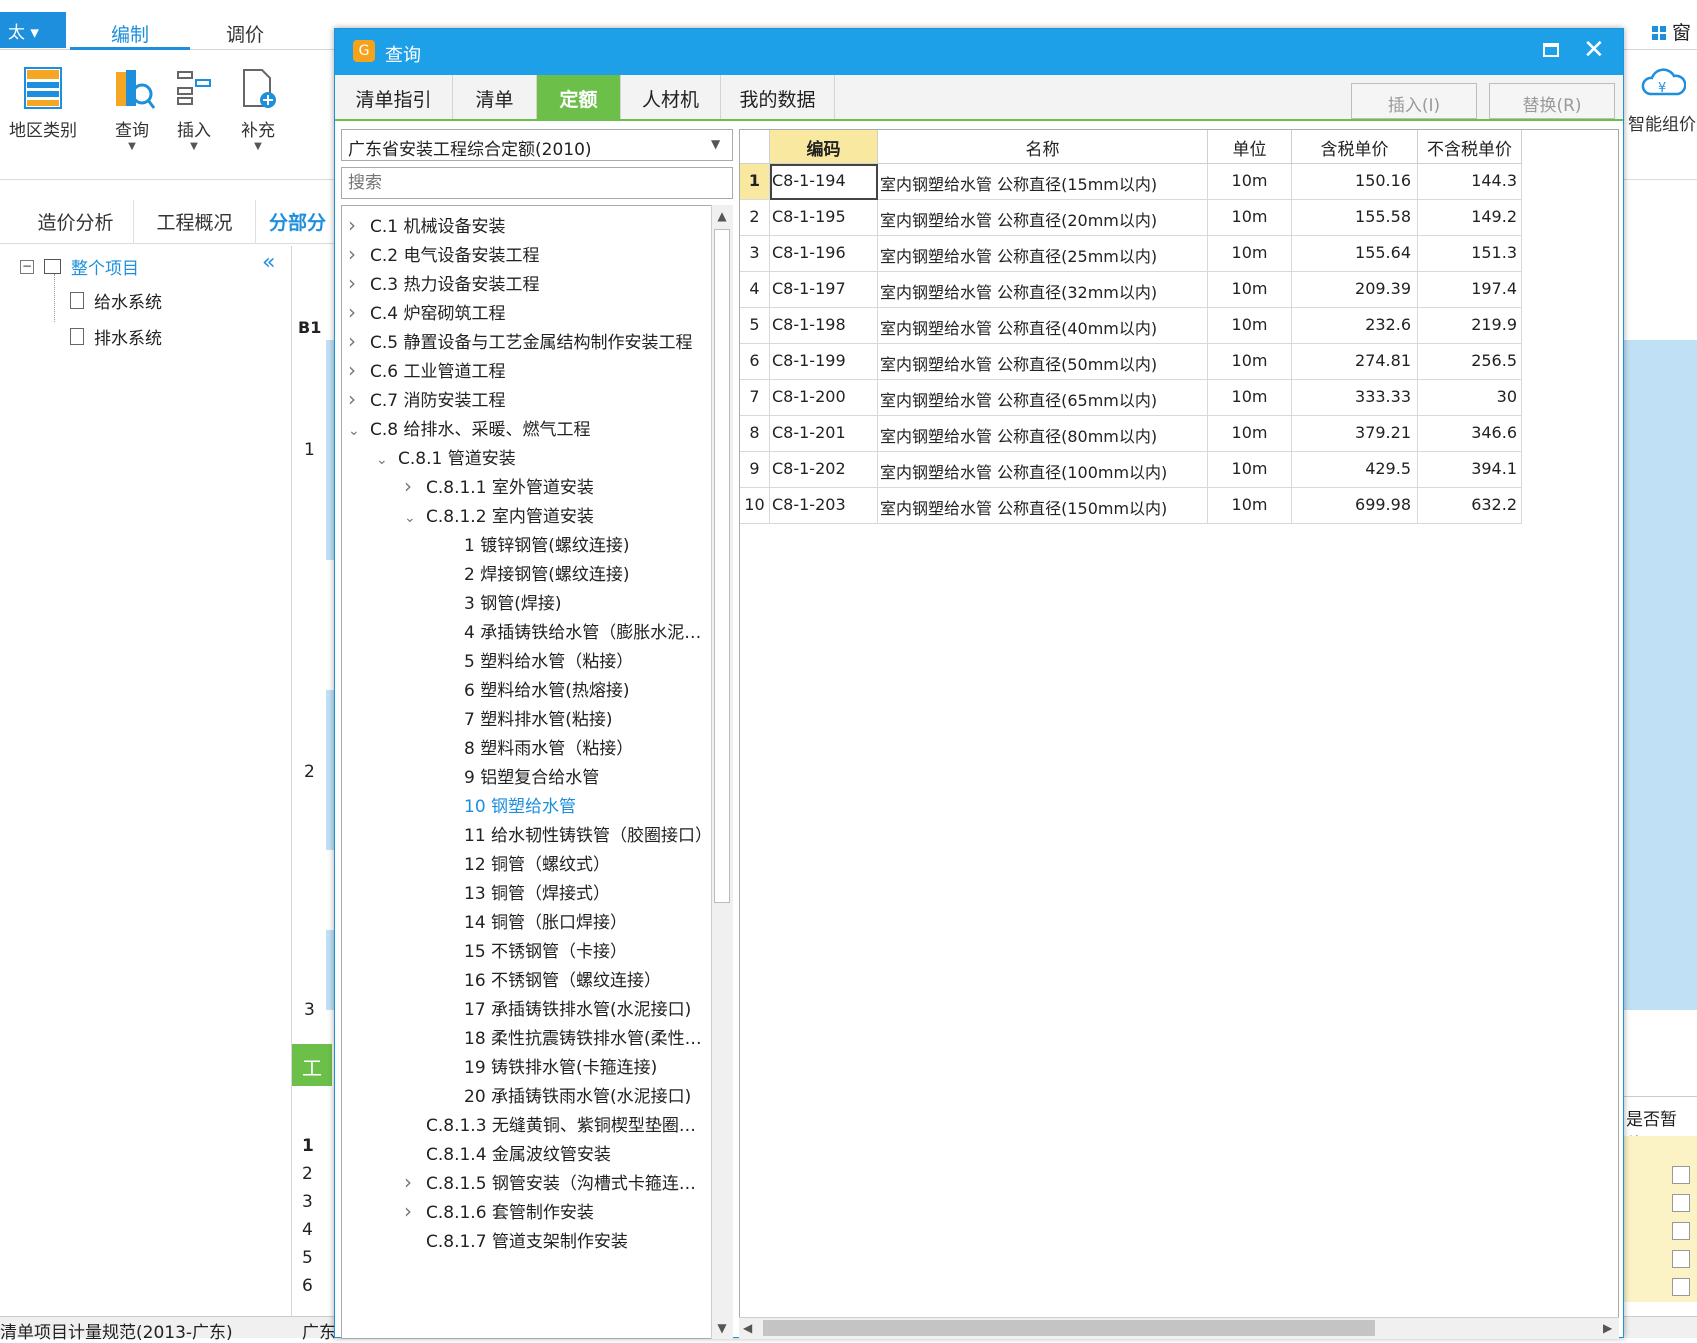 The height and width of the screenshot is (1343, 1697). Describe the element at coordinates (824, 506) in the screenshot. I see `grid-cell-code: C8-1-203` at that location.